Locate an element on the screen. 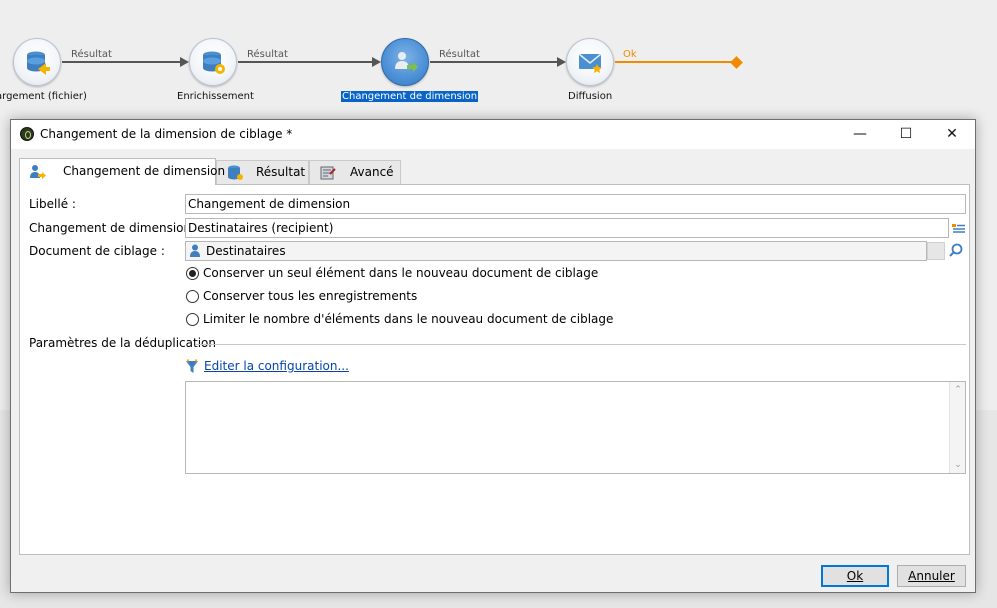 The image size is (997, 608). transition-label-ok: Ok is located at coordinates (630, 54).